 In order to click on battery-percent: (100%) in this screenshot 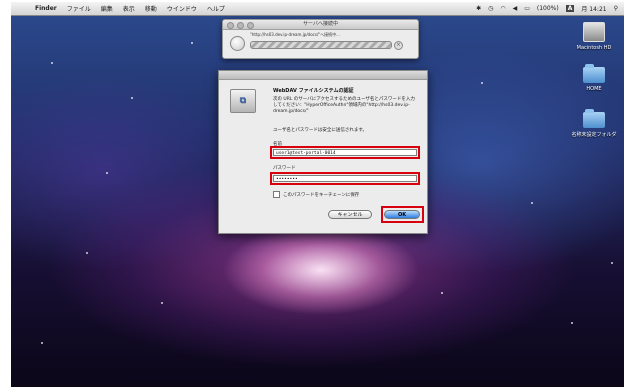, I will do `click(547, 8)`.